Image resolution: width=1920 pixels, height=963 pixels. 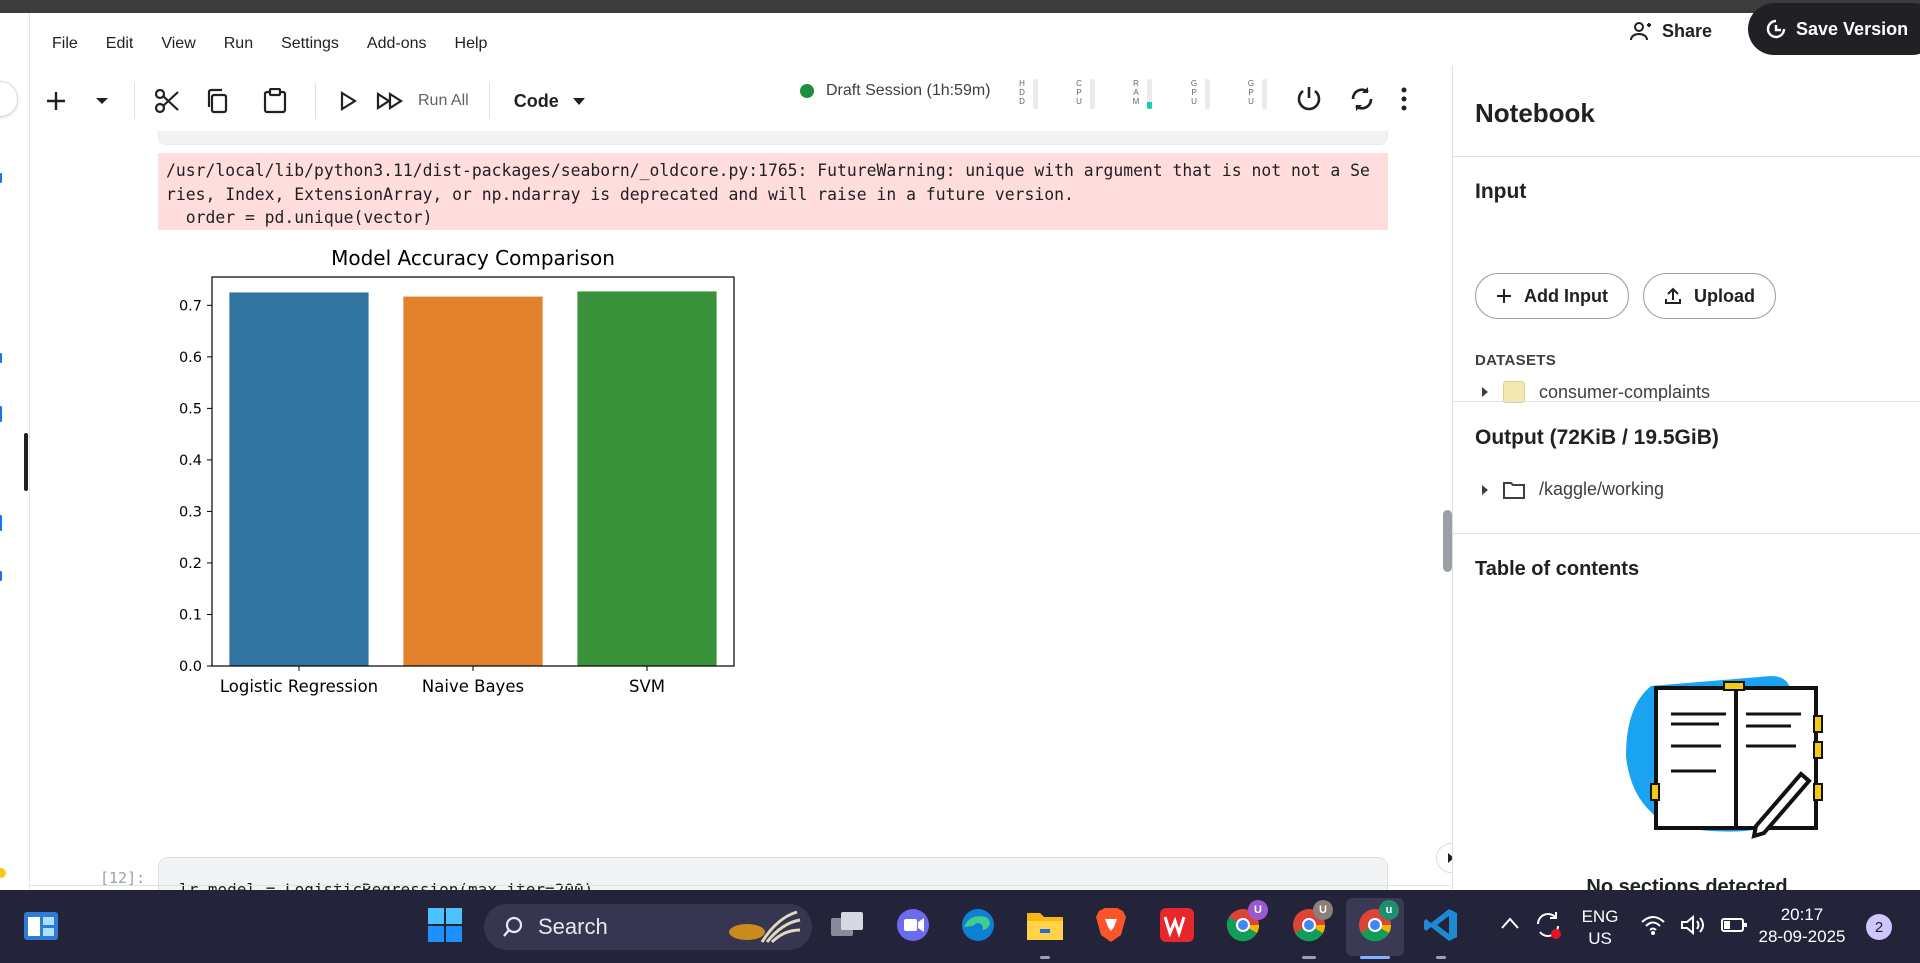 What do you see at coordinates (190, 461) in the screenshot?
I see `y-tick-label-4: 0.4` at bounding box center [190, 461].